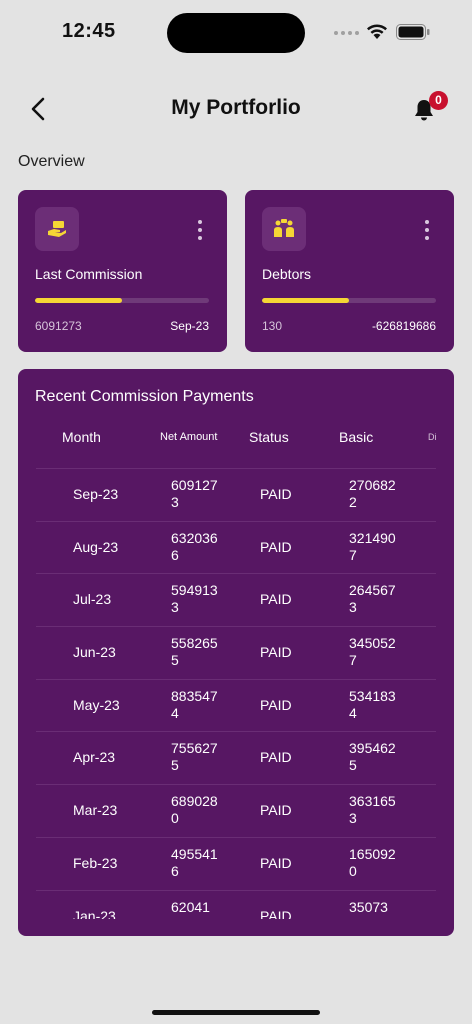 This screenshot has width=472, height=1024. Describe the element at coordinates (194, 652) in the screenshot. I see `net-amount-cell: 5582655` at that location.